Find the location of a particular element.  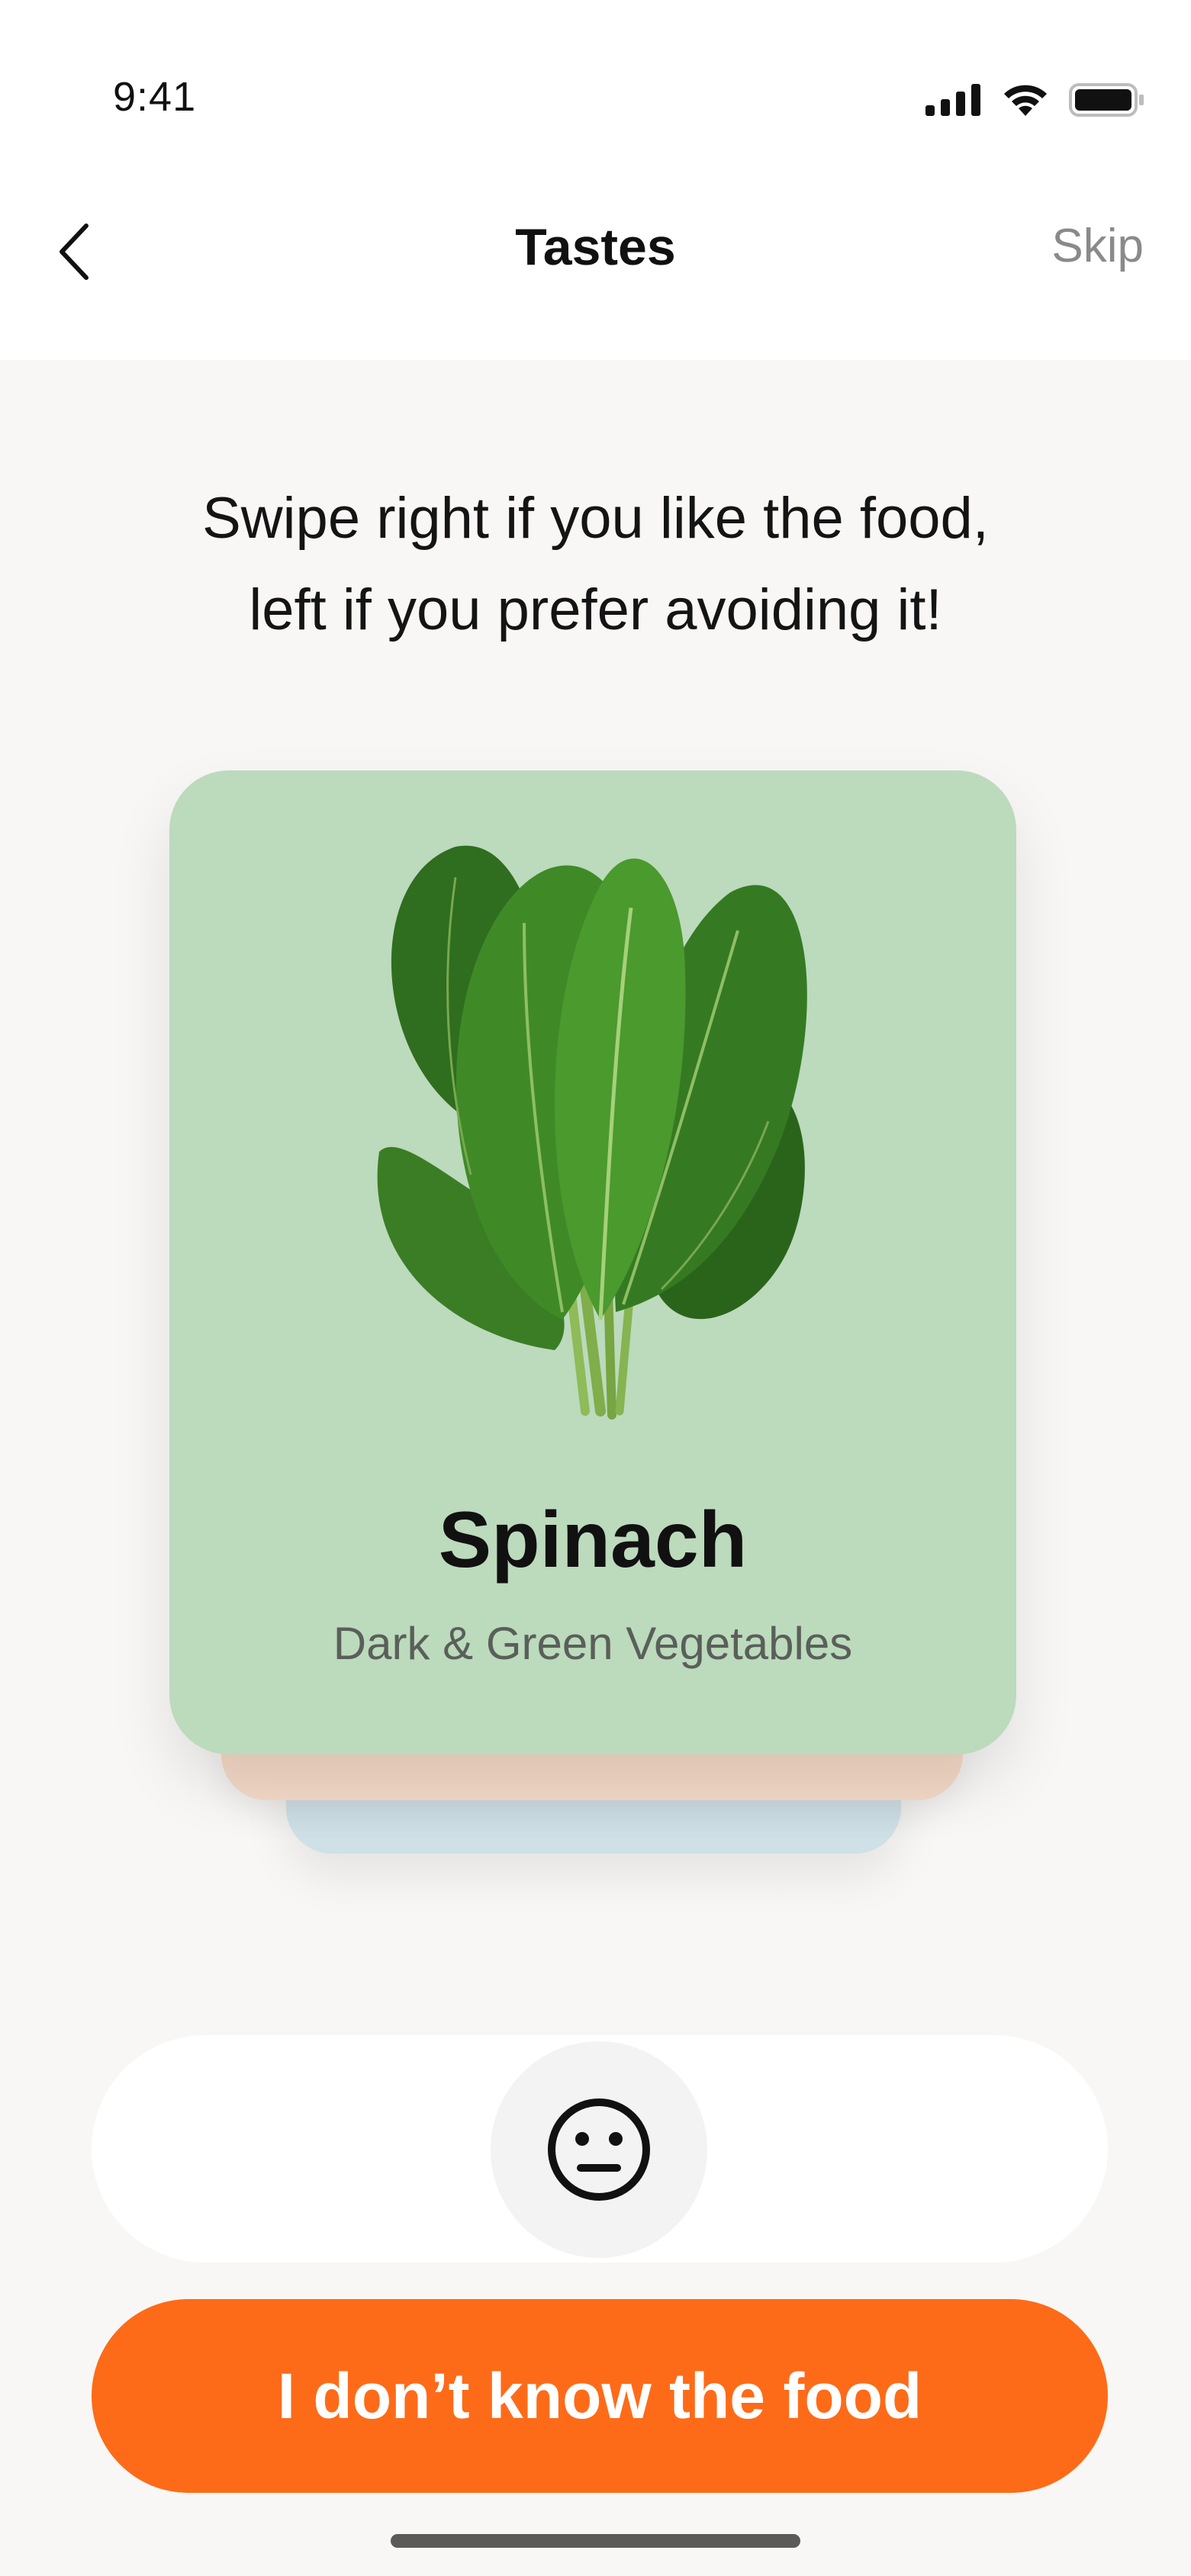

header: 9:41 Tastes Skip is located at coordinates (596, 180).